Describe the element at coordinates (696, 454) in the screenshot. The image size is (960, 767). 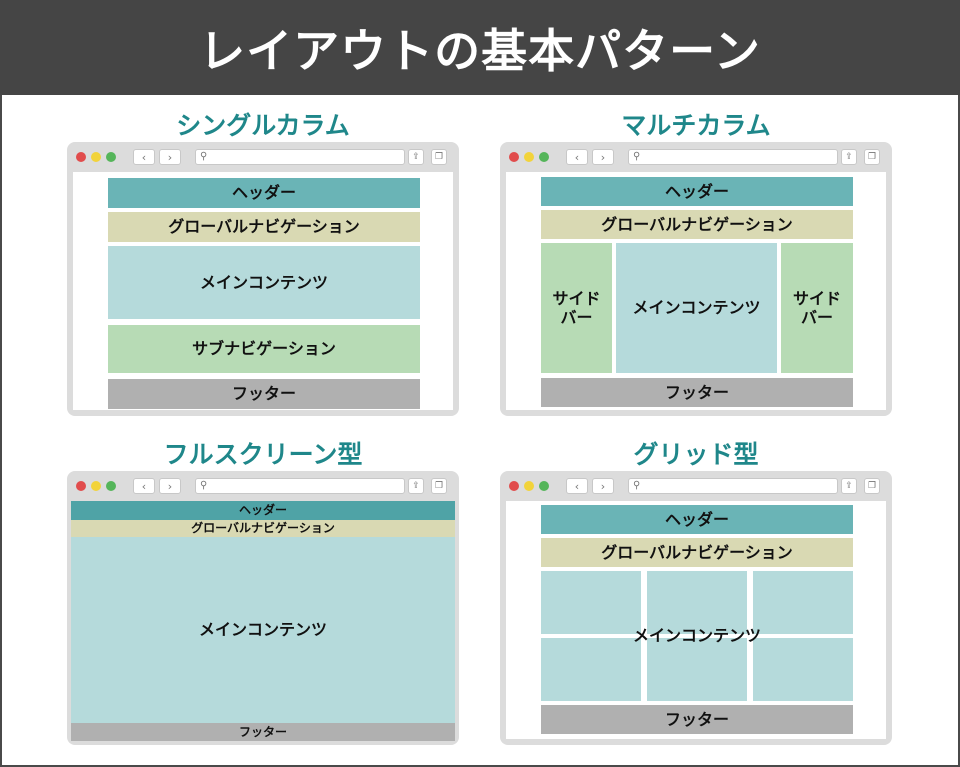
I see `pattern-title-grid: グリッド型` at that location.